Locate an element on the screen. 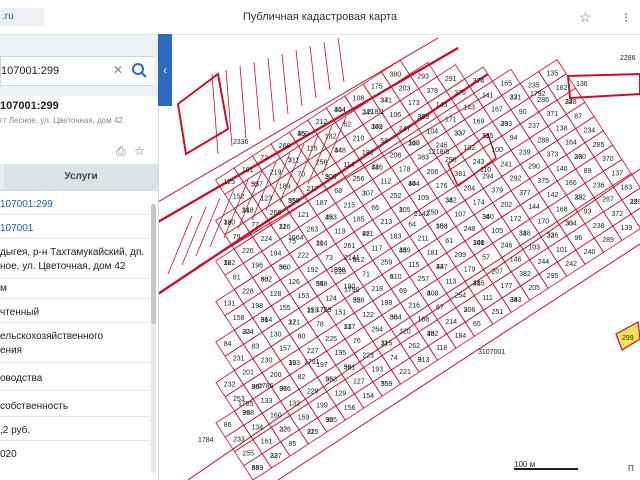 The height and width of the screenshot is (480, 640). parcel-label: 217 is located at coordinates (313, 189).